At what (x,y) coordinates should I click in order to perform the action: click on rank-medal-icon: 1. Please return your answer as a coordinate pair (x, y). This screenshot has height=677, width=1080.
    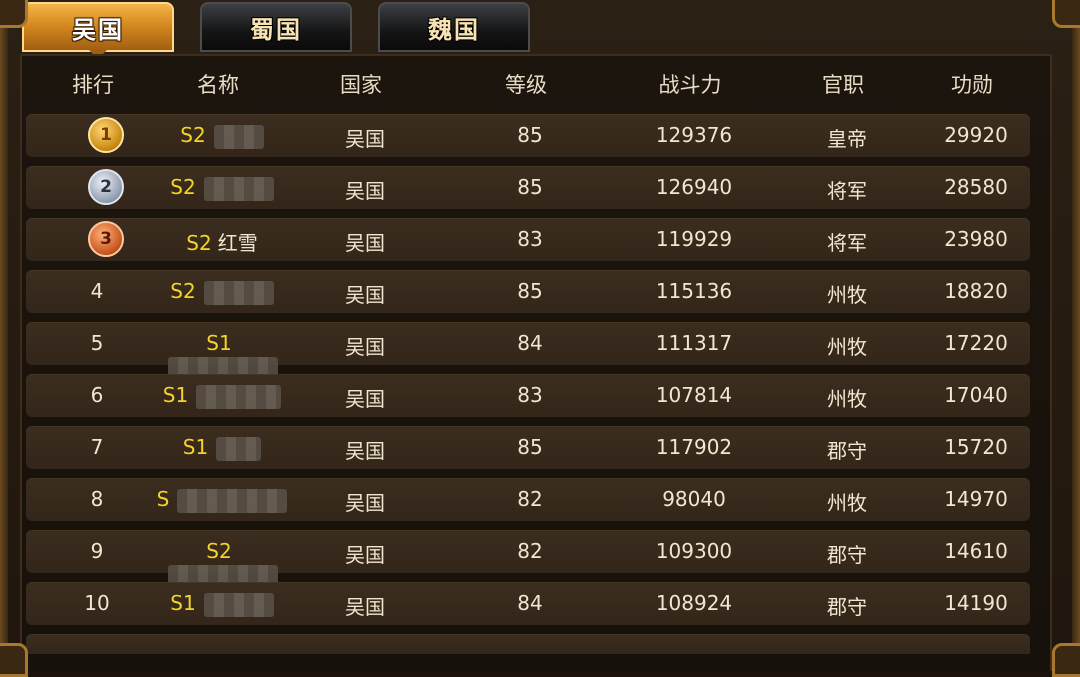
    Looking at the image, I should click on (106, 135).